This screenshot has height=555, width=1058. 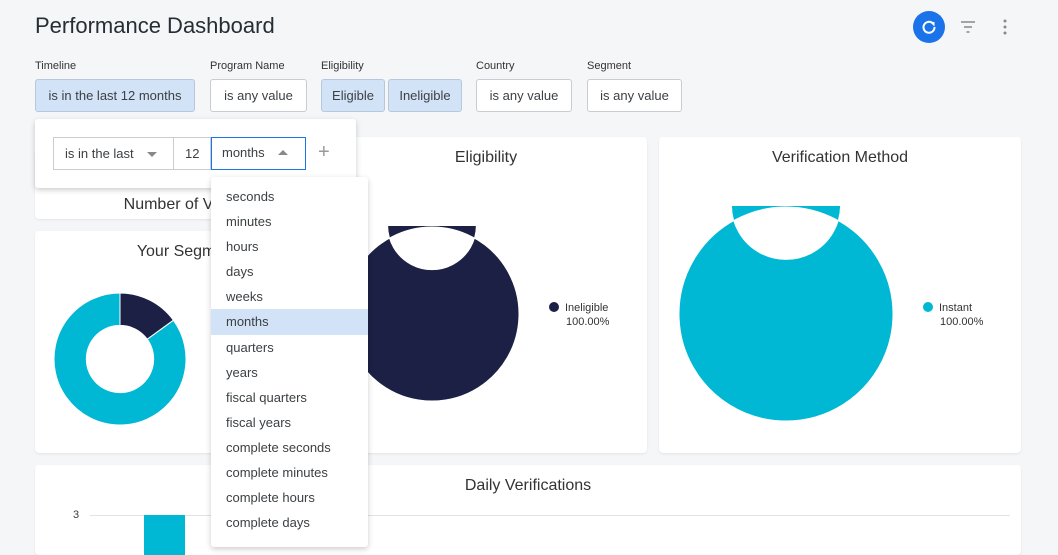 What do you see at coordinates (289, 497) in the screenshot?
I see `menu-item-complete-hours: complete hours` at bounding box center [289, 497].